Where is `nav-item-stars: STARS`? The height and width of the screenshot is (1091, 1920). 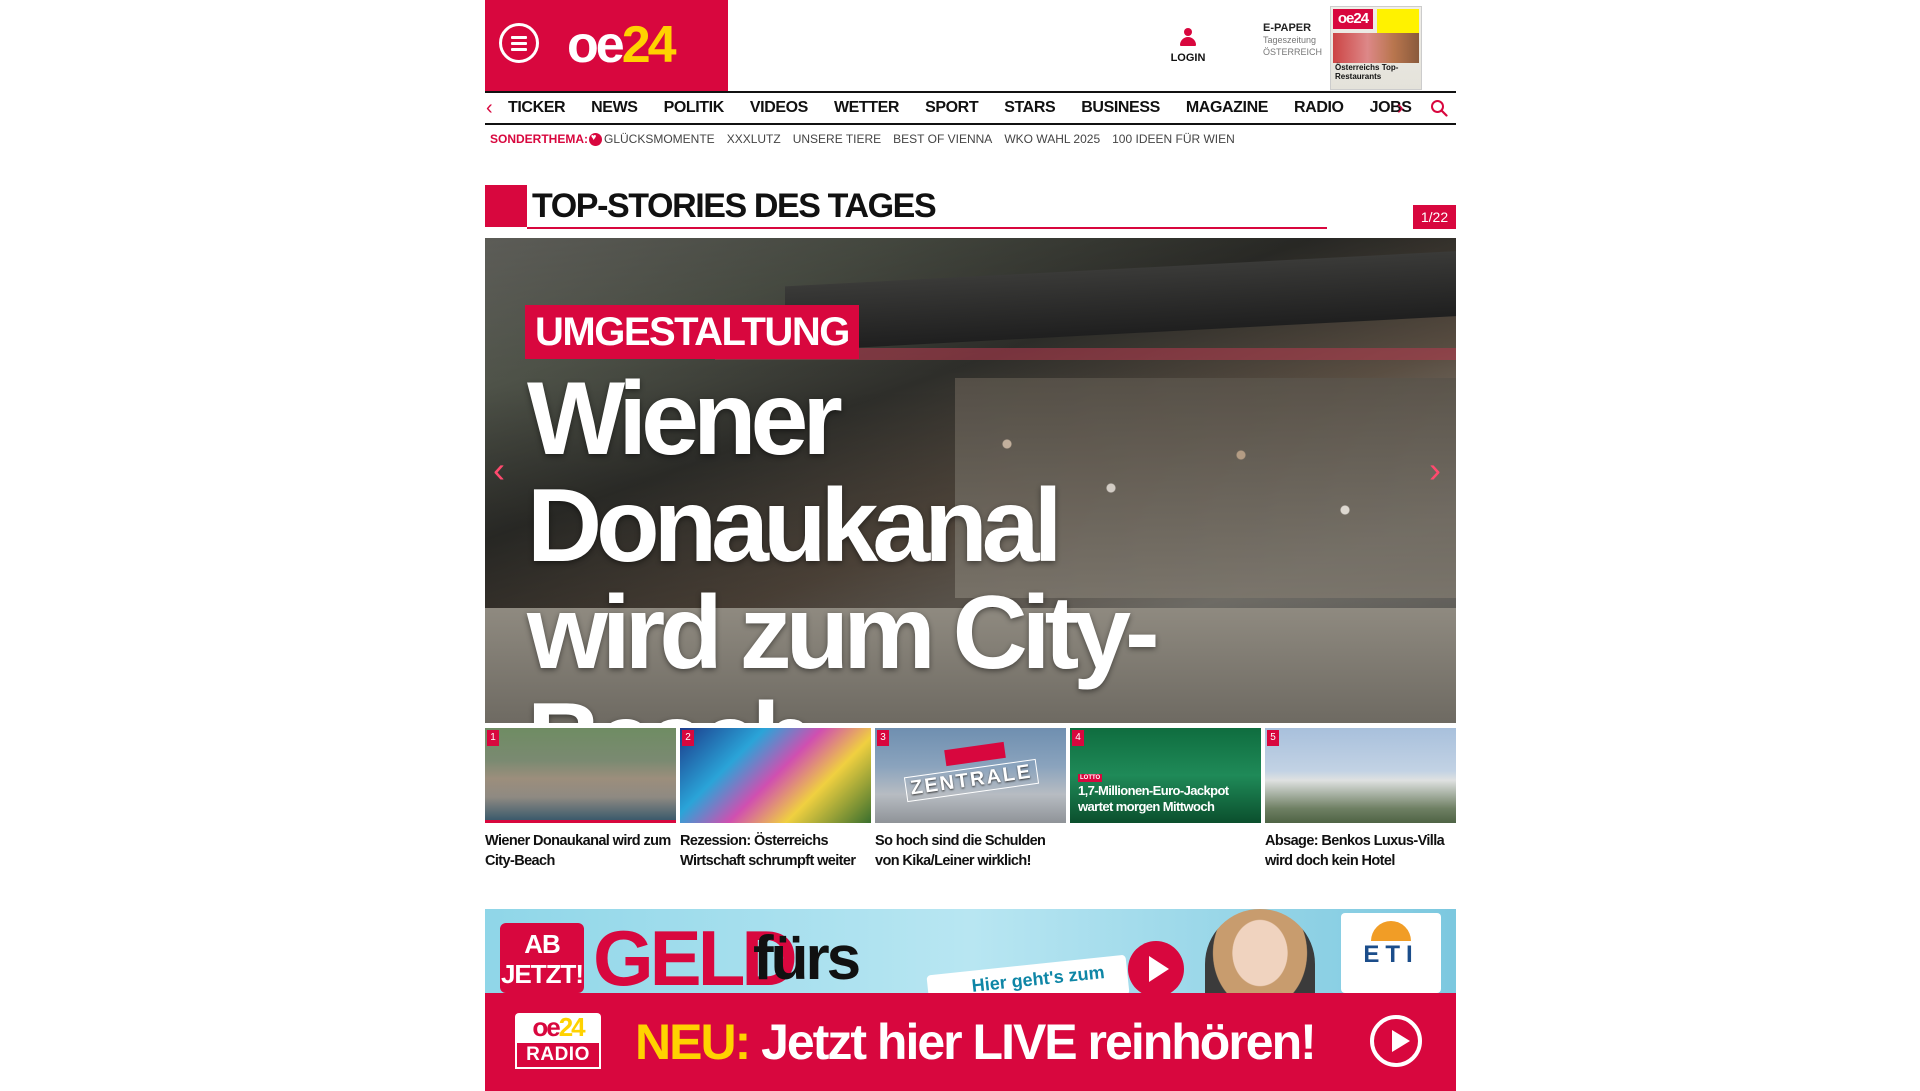 nav-item-stars: STARS is located at coordinates (1029, 108).